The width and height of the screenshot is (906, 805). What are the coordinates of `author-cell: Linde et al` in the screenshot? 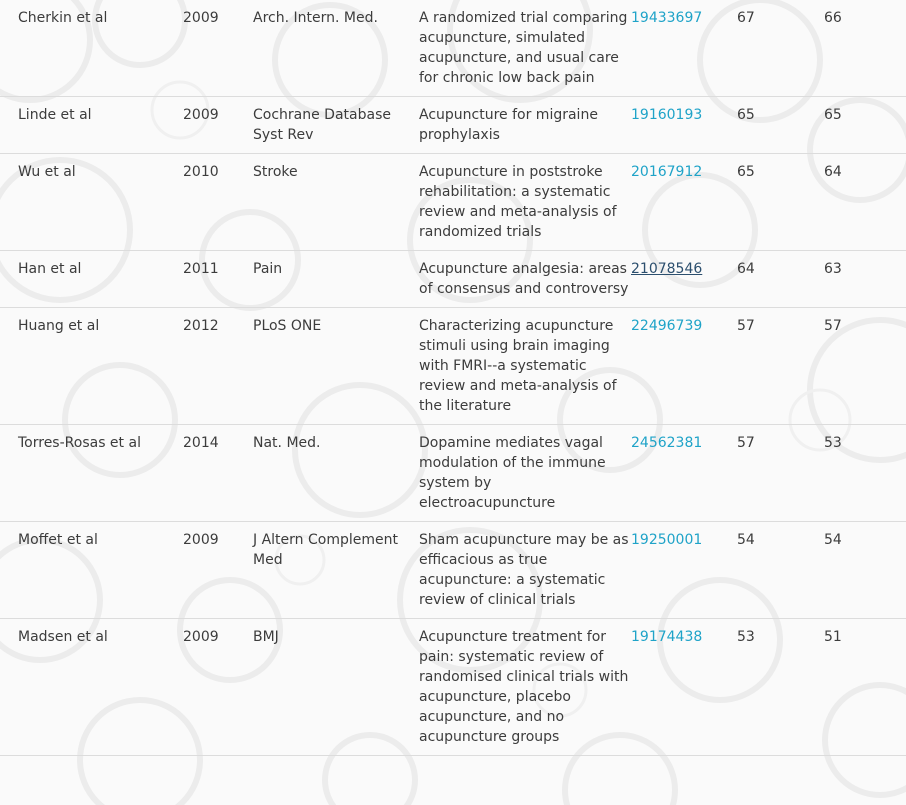 It's located at (91, 125).